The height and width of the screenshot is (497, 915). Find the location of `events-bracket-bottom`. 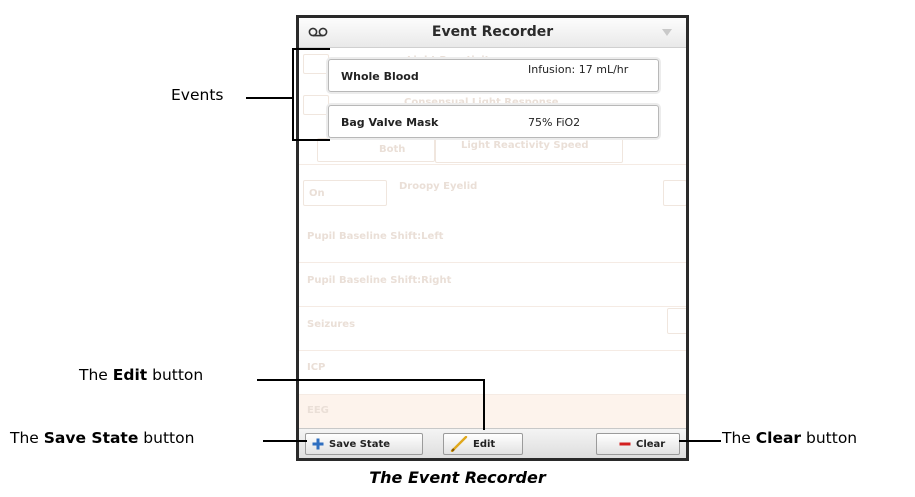

events-bracket-bottom is located at coordinates (311, 140).